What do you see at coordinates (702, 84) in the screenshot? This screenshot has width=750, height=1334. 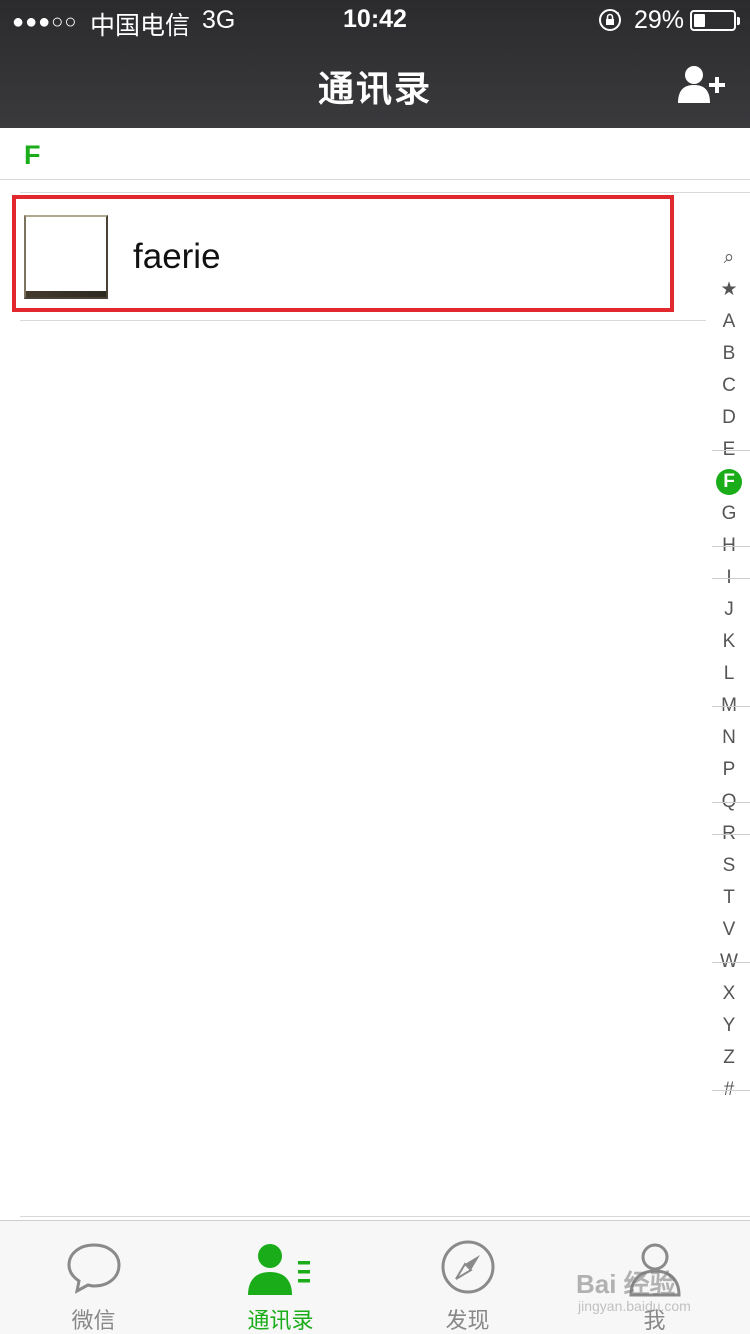 I see `add-contact-icon` at bounding box center [702, 84].